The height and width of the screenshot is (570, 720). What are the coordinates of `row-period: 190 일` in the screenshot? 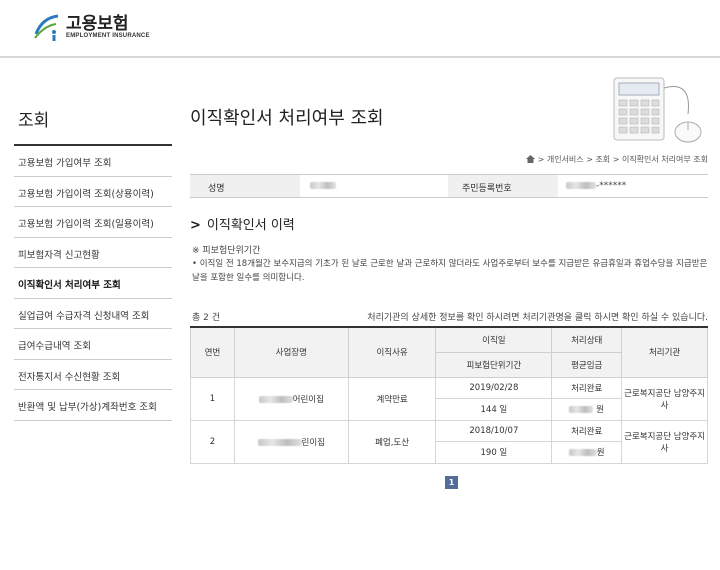 It's located at (494, 452).